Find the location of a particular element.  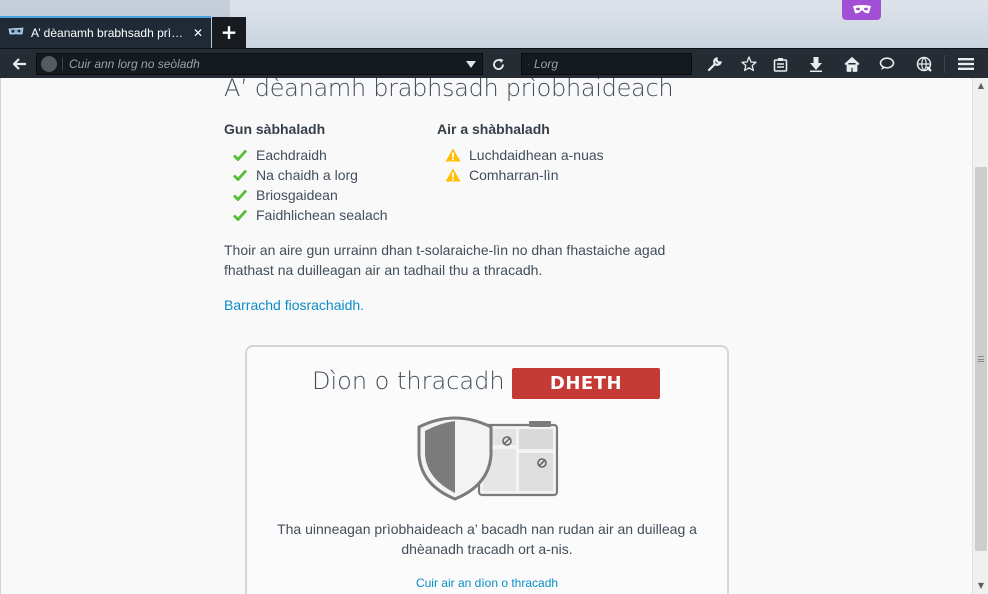

download-arrow-icon is located at coordinates (816, 64).